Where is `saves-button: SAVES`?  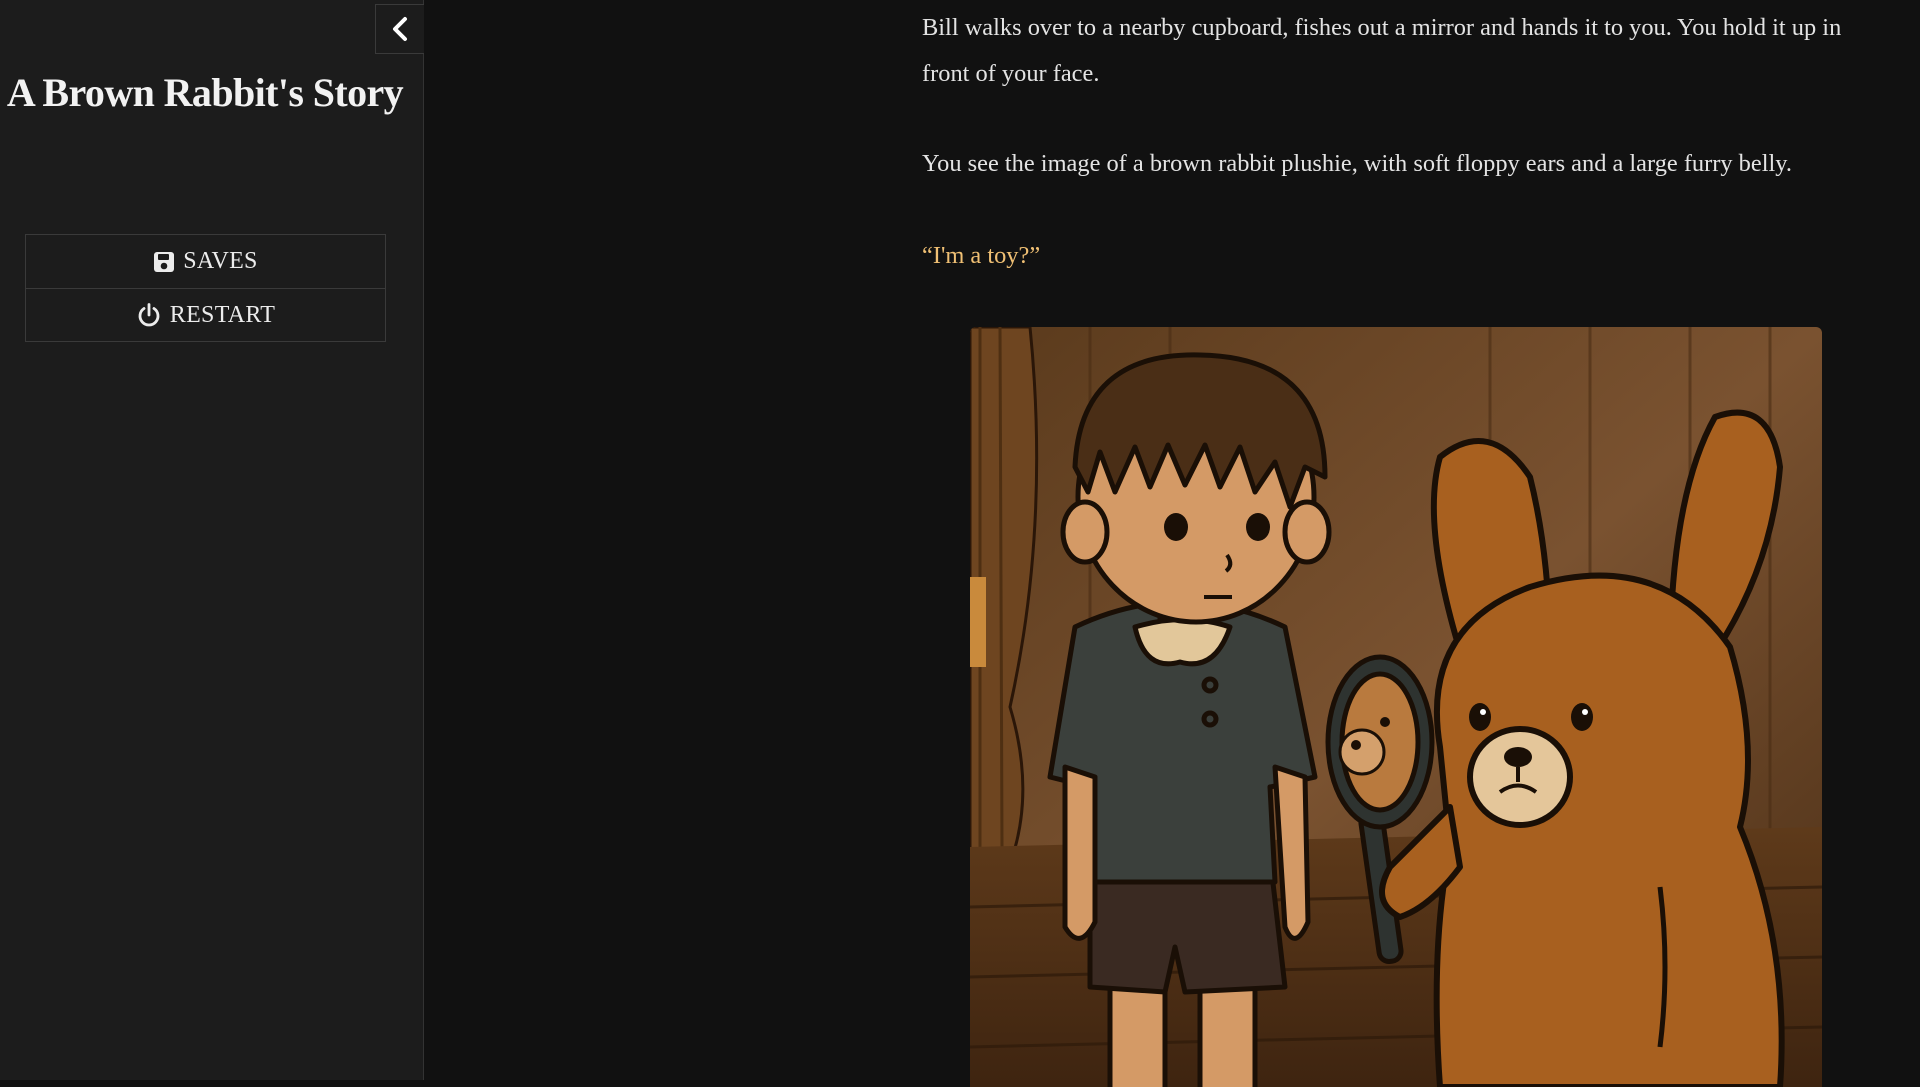
saves-button: SAVES is located at coordinates (205, 261).